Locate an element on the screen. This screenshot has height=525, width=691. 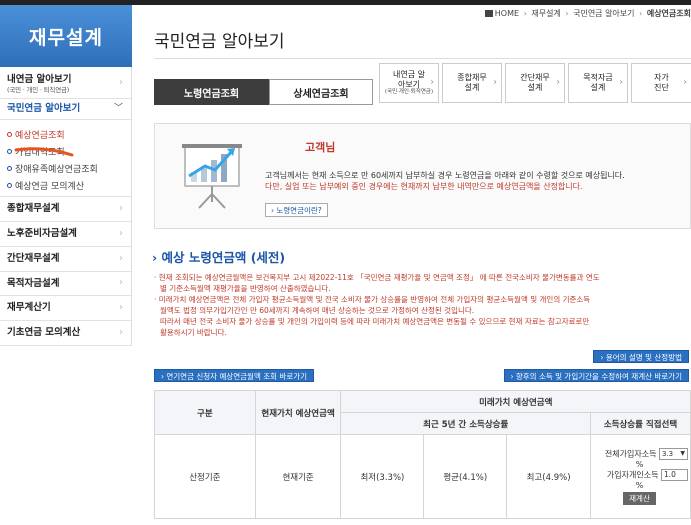
all-subscriber-rate-select: 3.3 ▼ is located at coordinates (673, 454).